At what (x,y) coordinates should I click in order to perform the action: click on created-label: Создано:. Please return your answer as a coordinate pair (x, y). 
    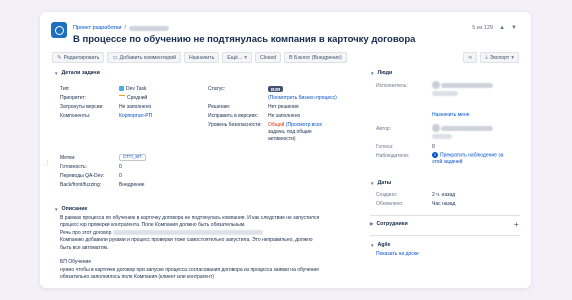
    Looking at the image, I should click on (387, 195).